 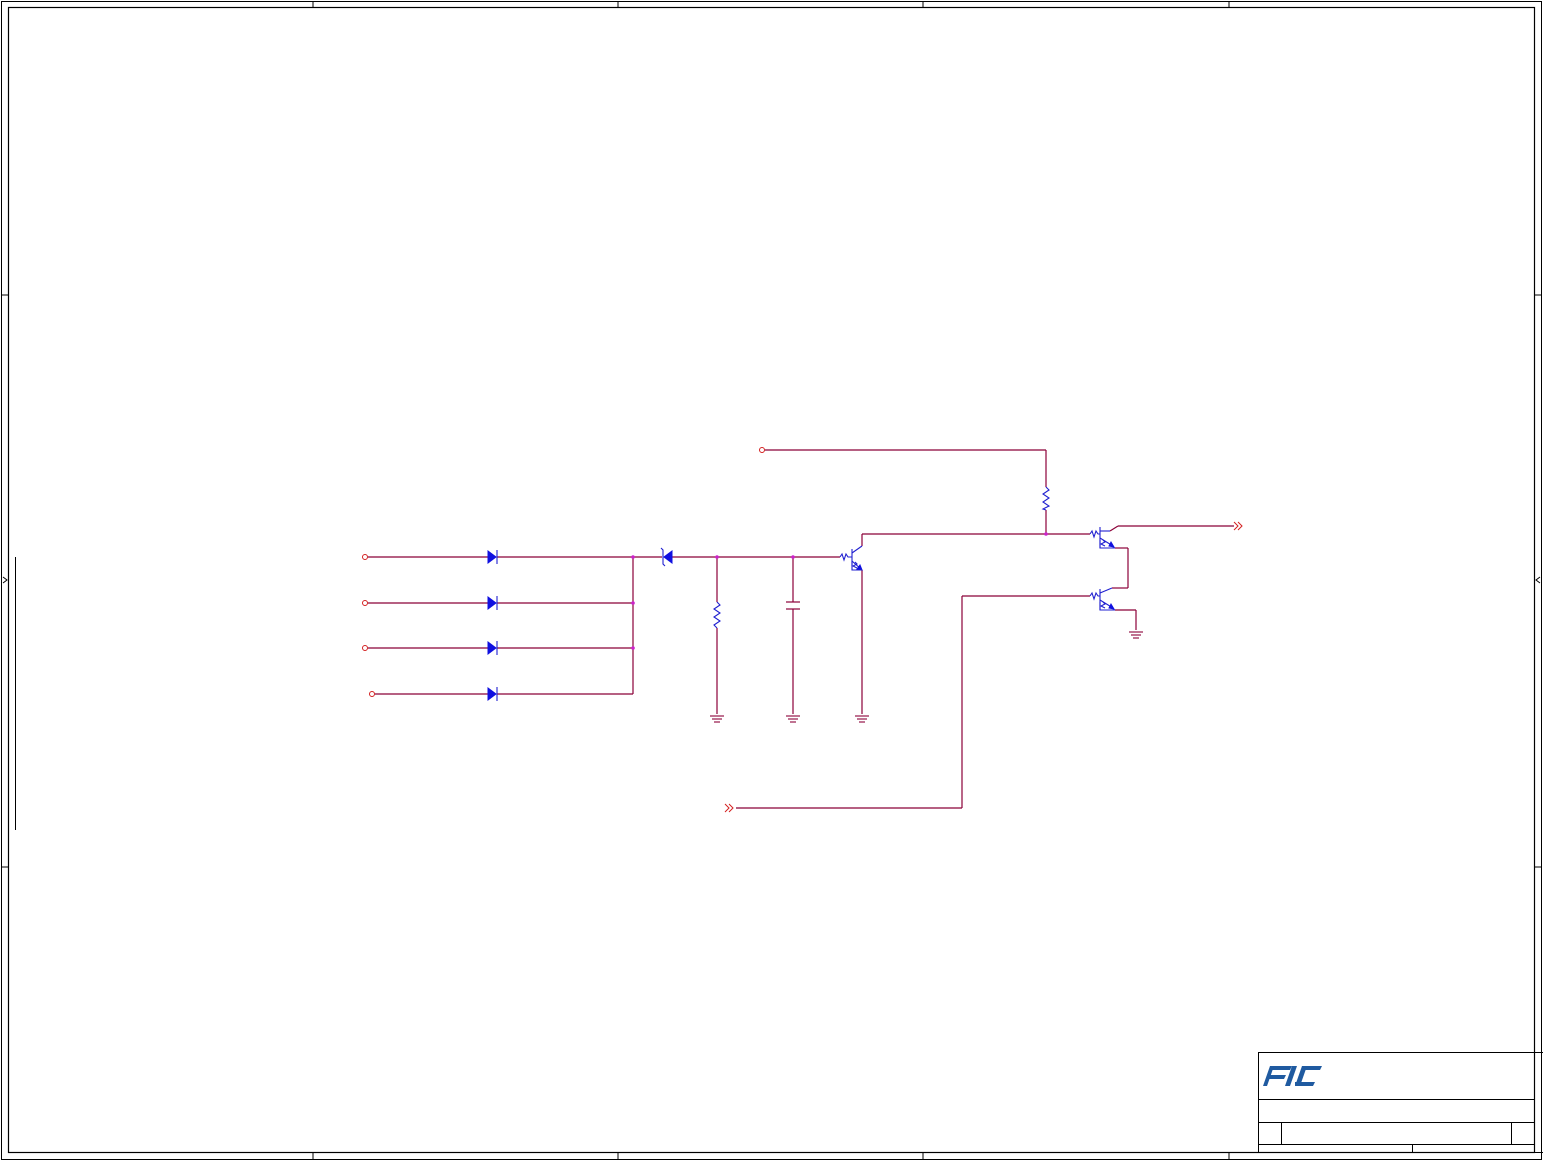 I want to click on ground-resistor, so click(x=717, y=719).